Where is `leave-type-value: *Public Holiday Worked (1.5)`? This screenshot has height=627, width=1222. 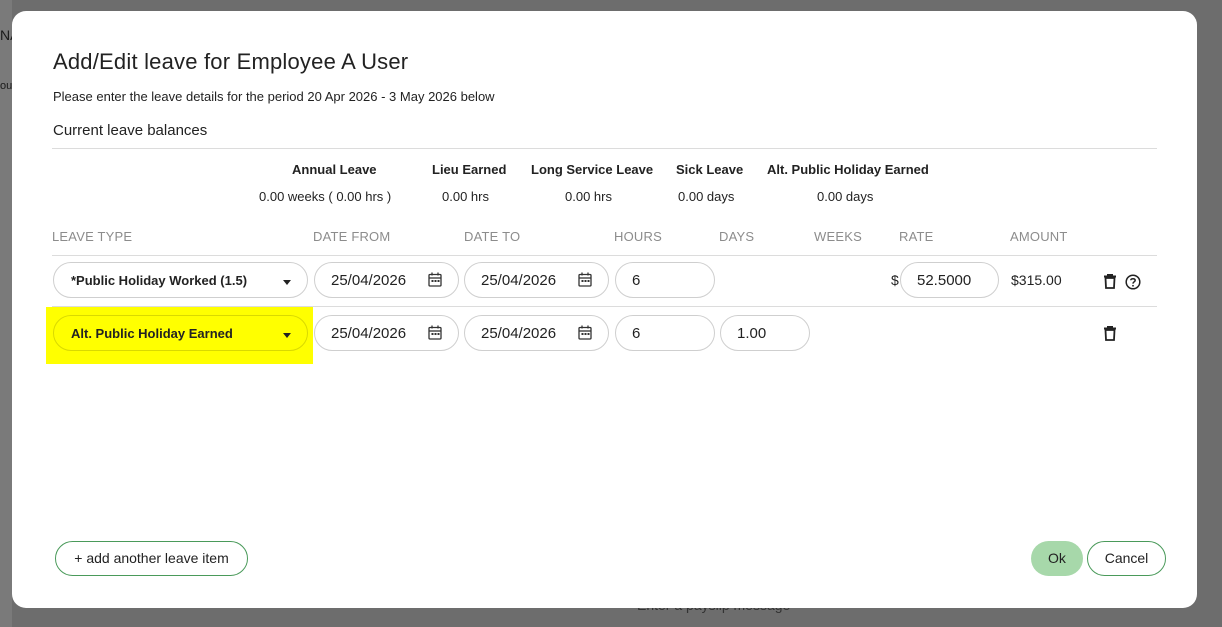 leave-type-value: *Public Holiday Worked (1.5) is located at coordinates (159, 280).